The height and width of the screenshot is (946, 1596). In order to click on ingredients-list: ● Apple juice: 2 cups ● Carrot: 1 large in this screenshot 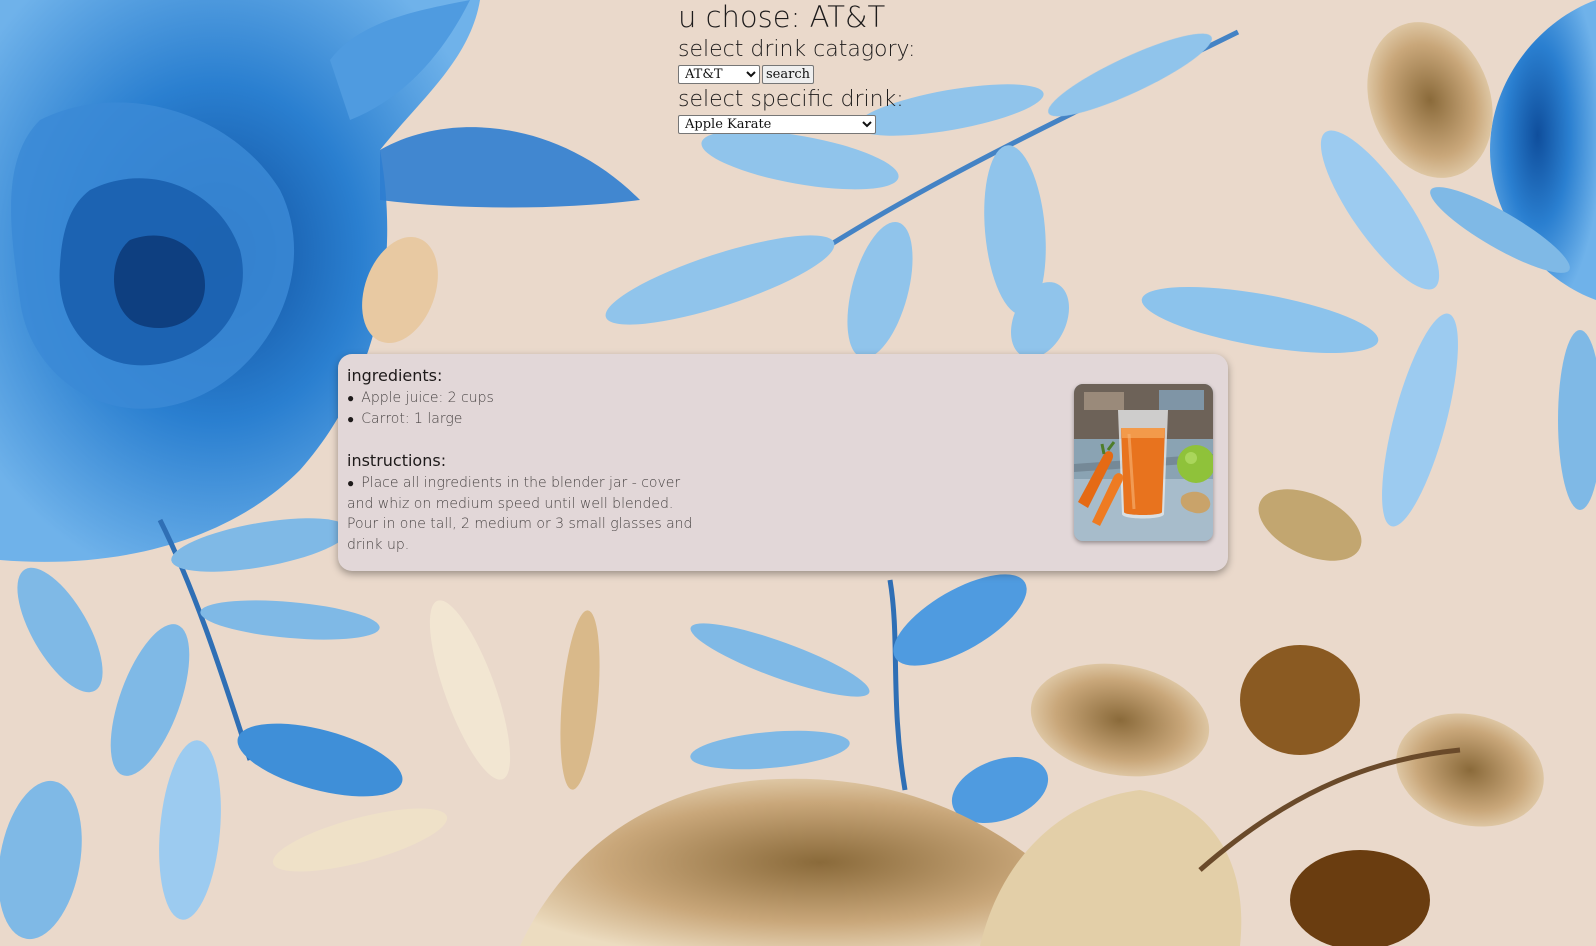, I will do `click(527, 408)`.